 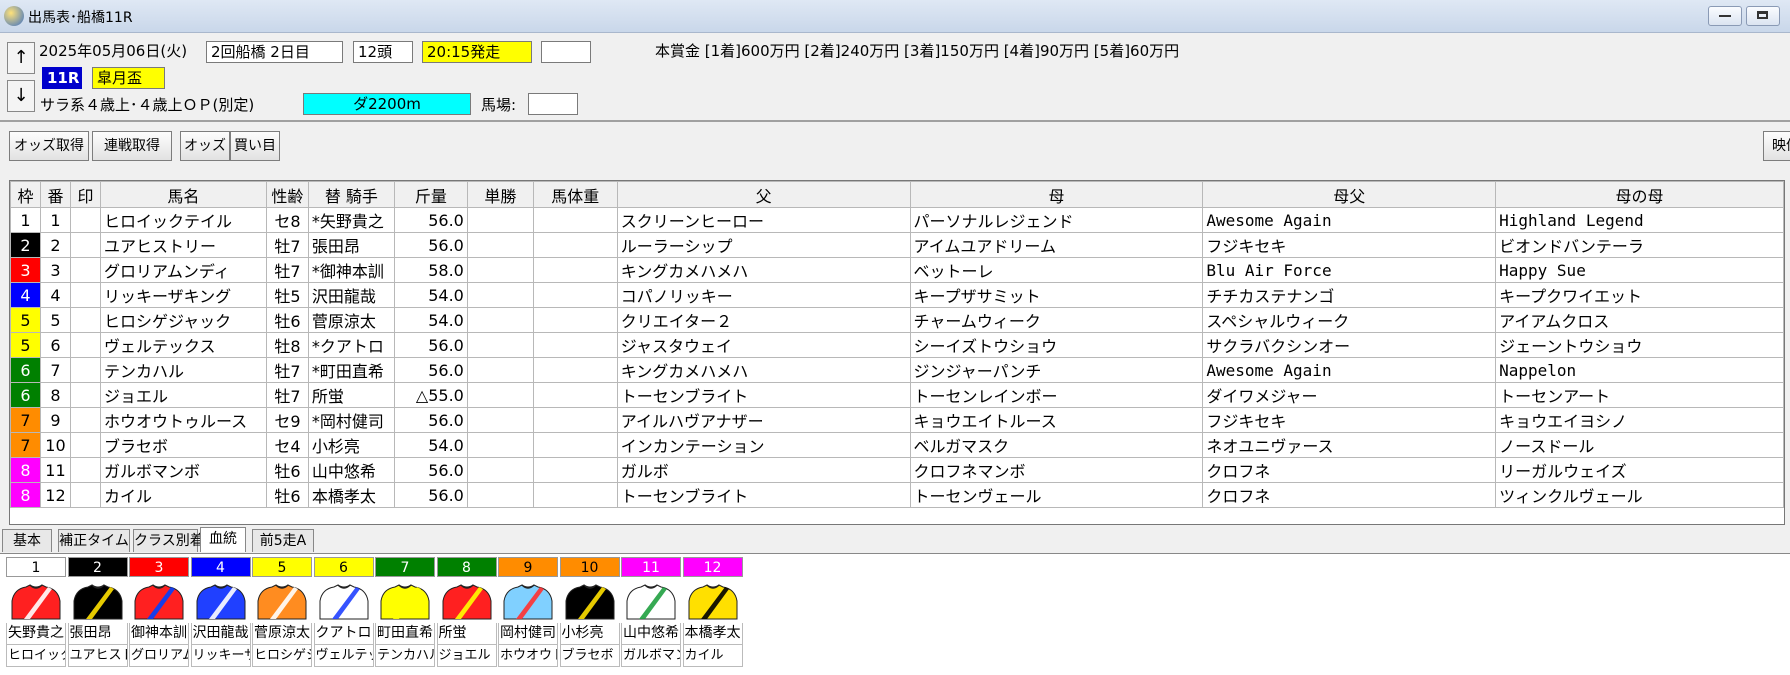 I want to click on track-condition, so click(x=553, y=104).